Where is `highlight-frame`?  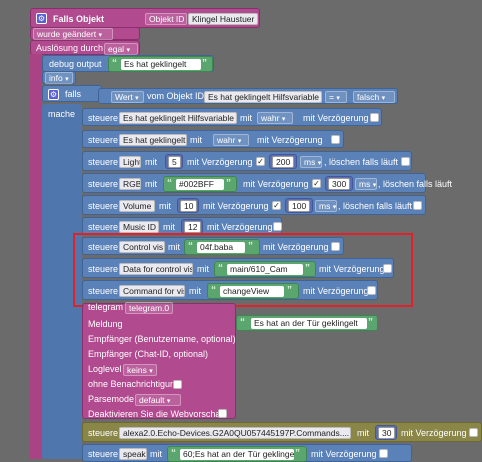
highlight-frame is located at coordinates (243, 270).